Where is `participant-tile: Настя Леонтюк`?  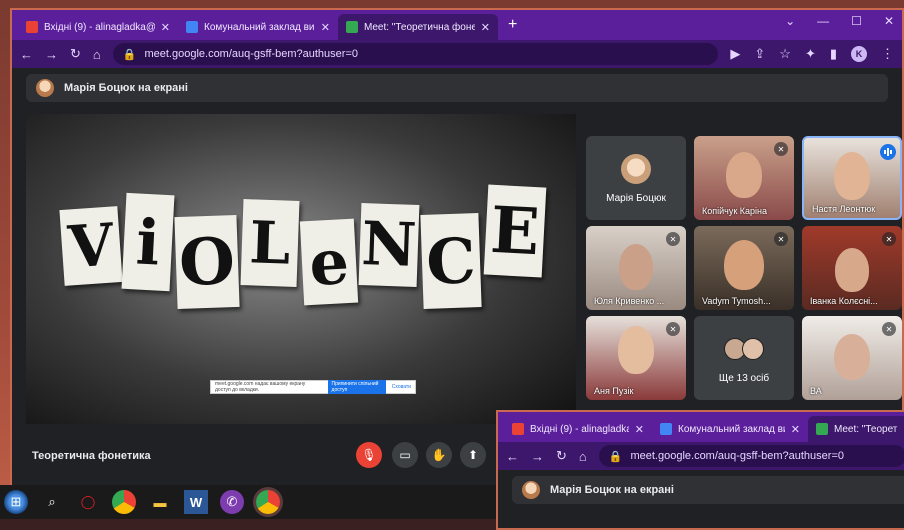
participant-tile: Настя Леонтюк is located at coordinates (852, 178).